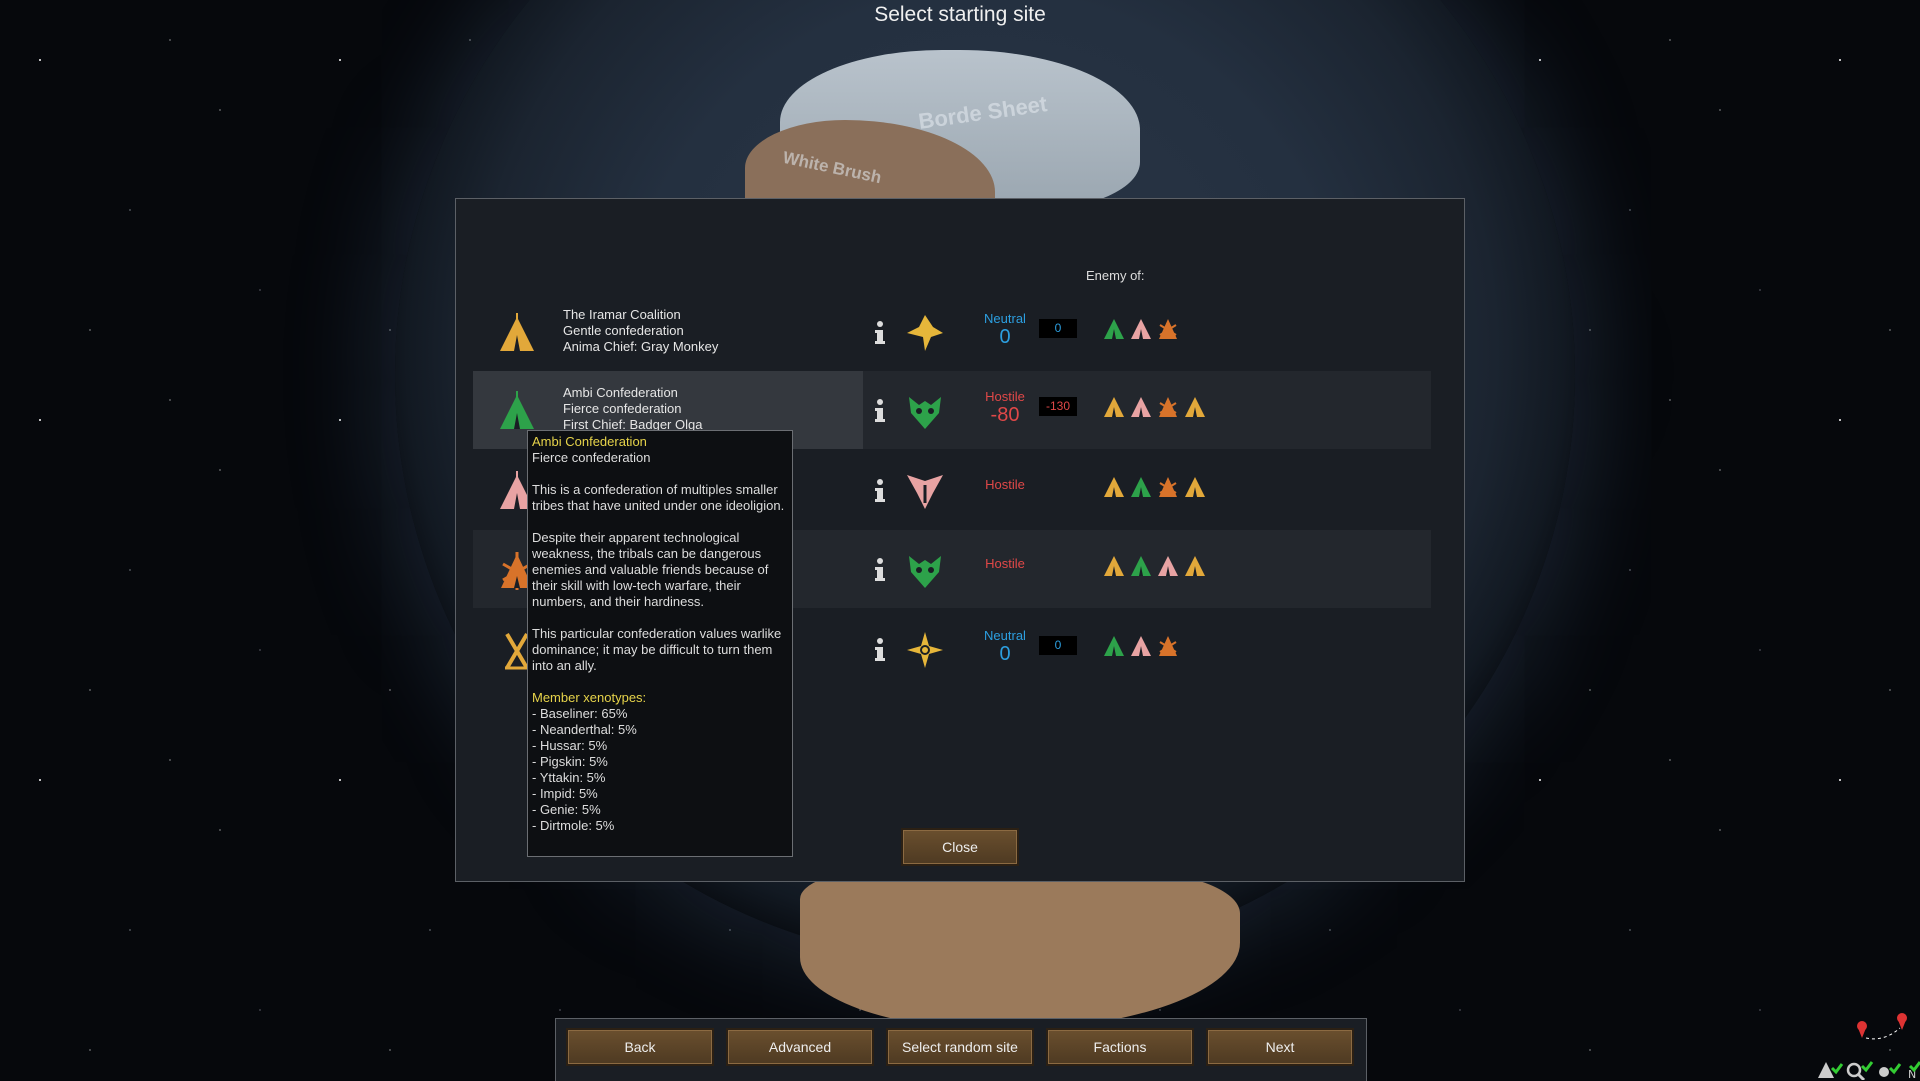 Image resolution: width=1920 pixels, height=1081 pixels. I want to click on faction-leader: Anima Chief: Gray Monkey, so click(641, 346).